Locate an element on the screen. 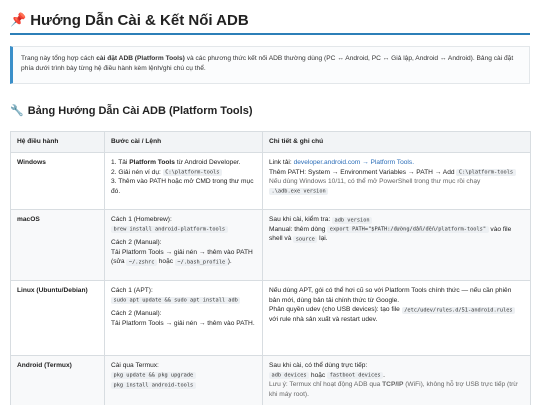  note-text: hoặc is located at coordinates (318, 375).